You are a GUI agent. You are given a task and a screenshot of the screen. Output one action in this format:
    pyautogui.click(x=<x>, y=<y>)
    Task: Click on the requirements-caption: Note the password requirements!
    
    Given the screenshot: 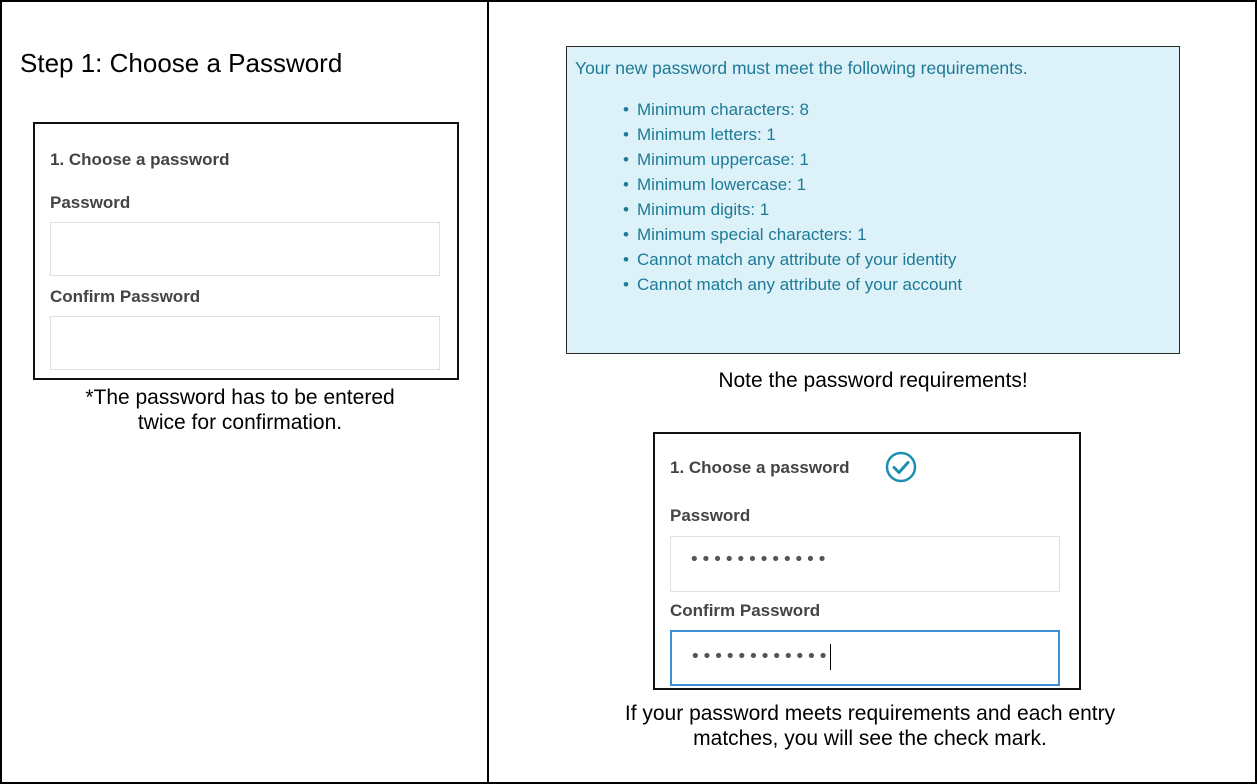 What is the action you would take?
    pyautogui.click(x=873, y=380)
    